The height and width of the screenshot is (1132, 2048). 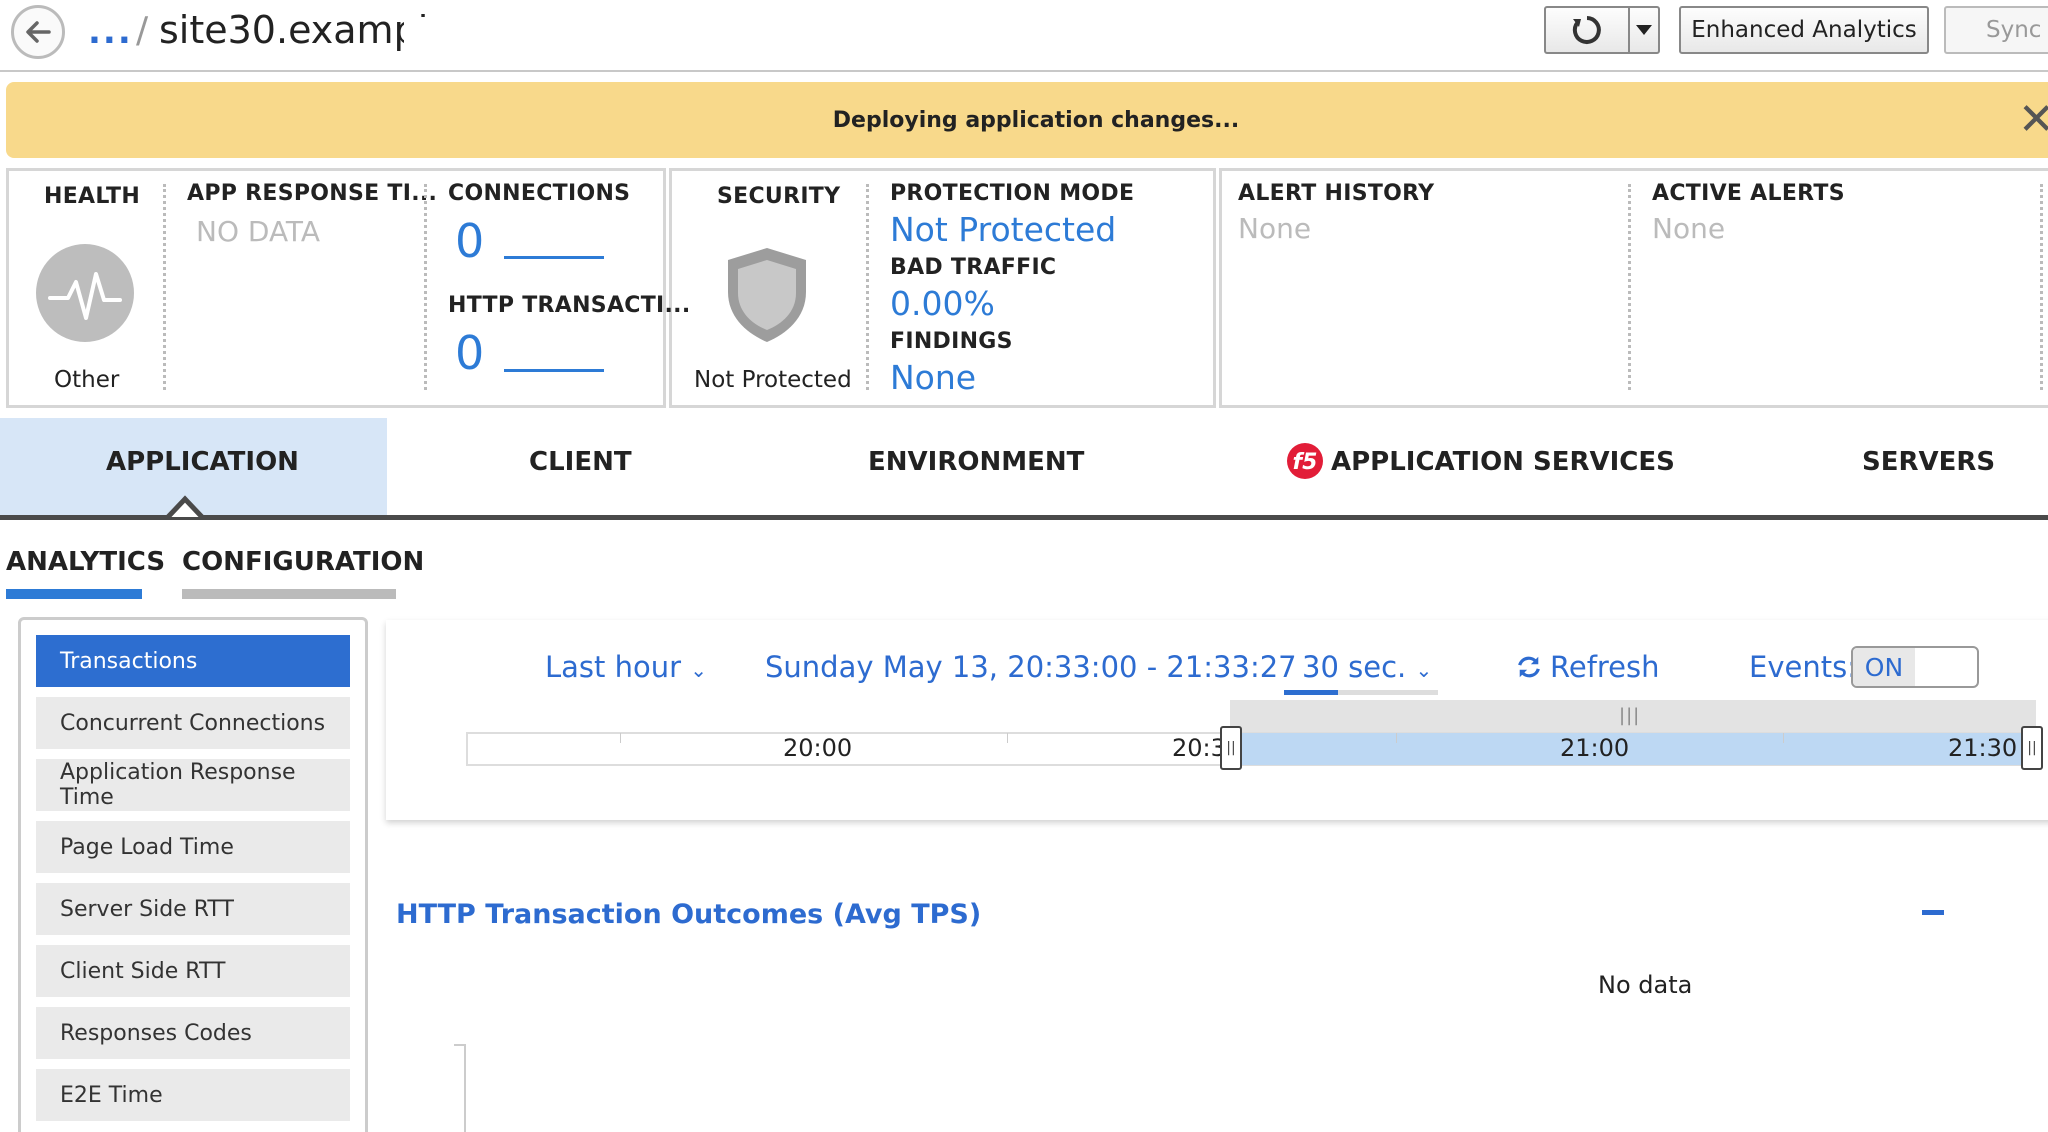 What do you see at coordinates (74, 594) in the screenshot?
I see `subtab-analytics-indicator` at bounding box center [74, 594].